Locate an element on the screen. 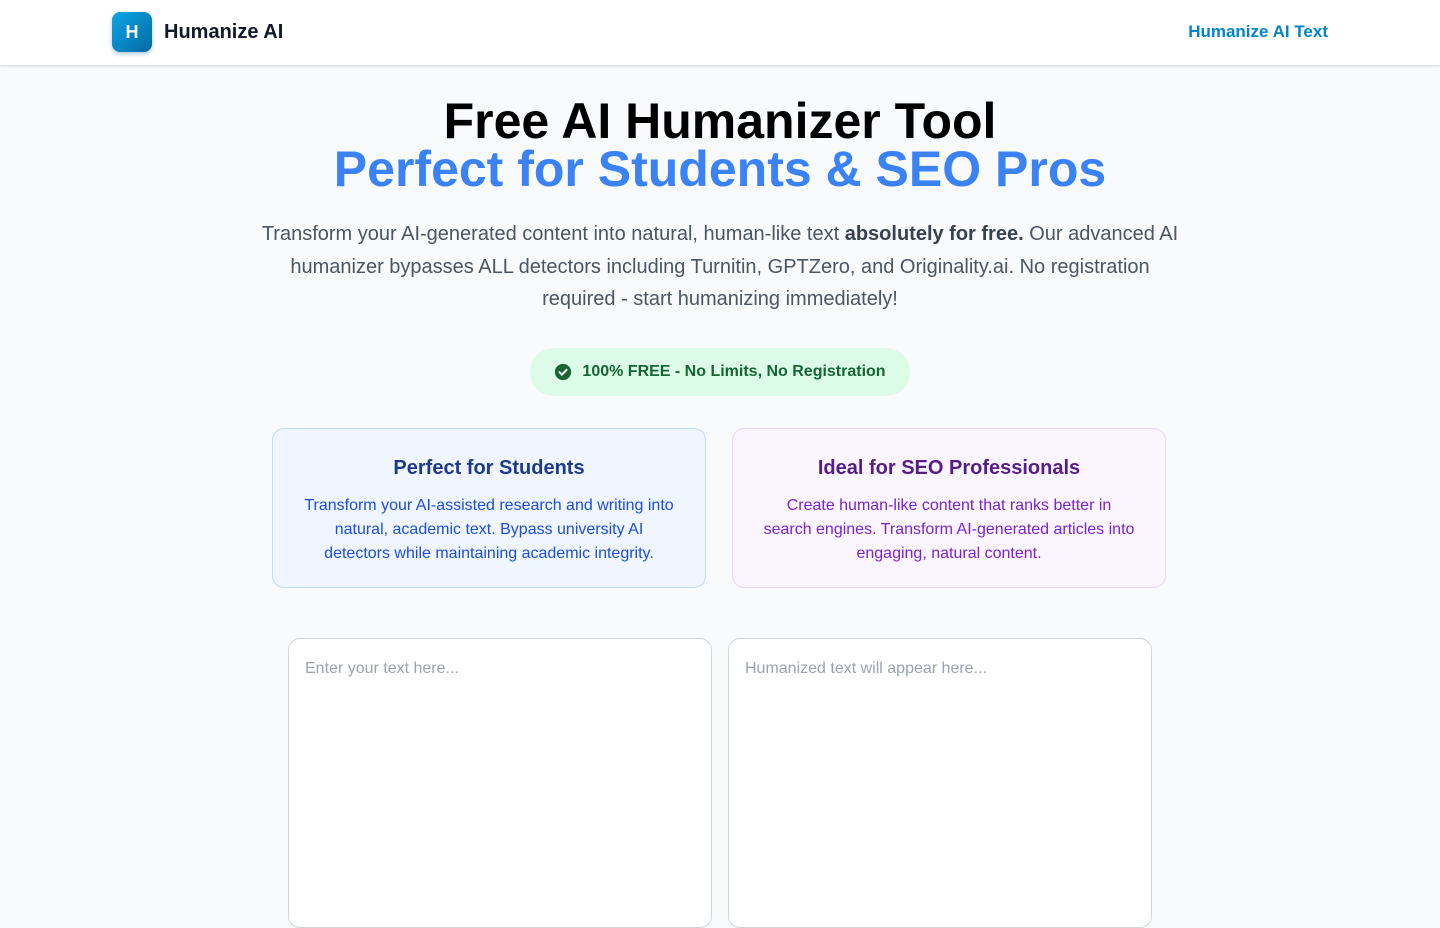 The width and height of the screenshot is (1440, 928). logo-icon: H is located at coordinates (132, 32).